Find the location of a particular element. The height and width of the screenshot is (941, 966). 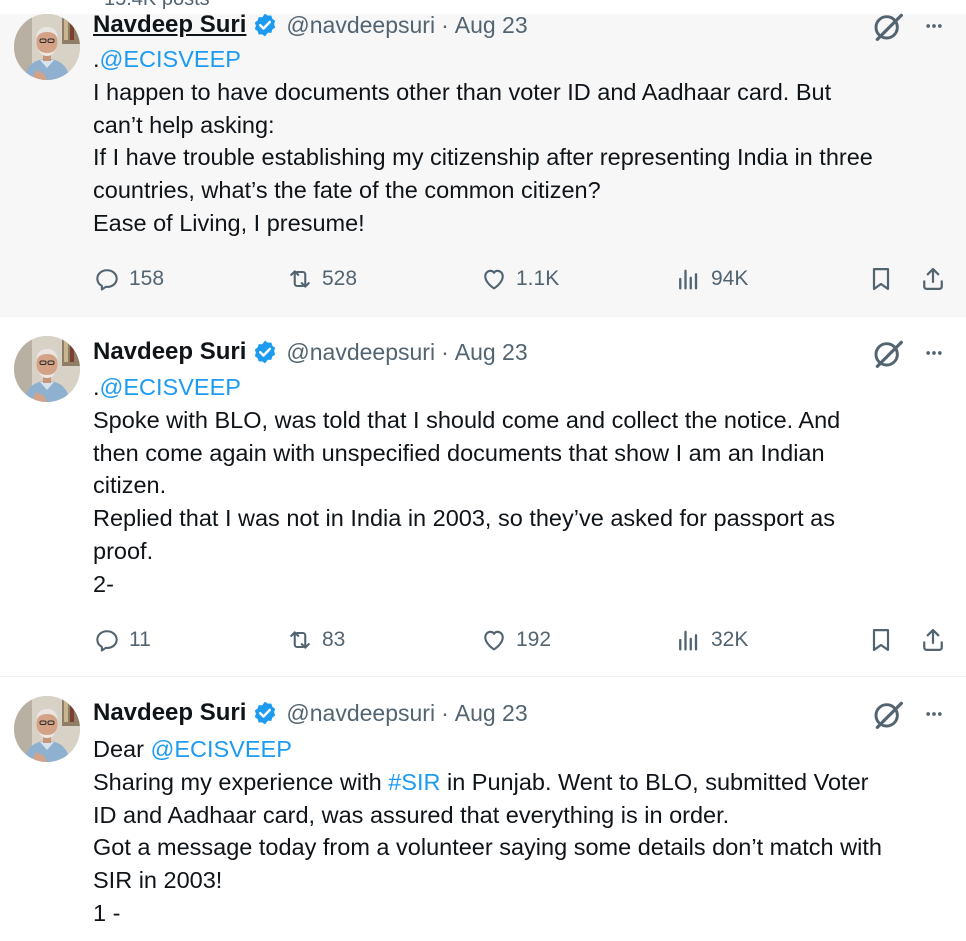

action-bar: 158 528 1.1K 94K is located at coordinates (523, 279).